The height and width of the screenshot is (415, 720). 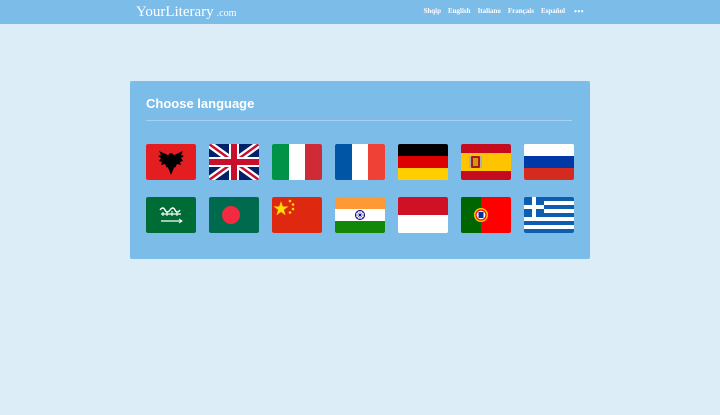 I want to click on panel-title: Choose language, so click(x=200, y=103).